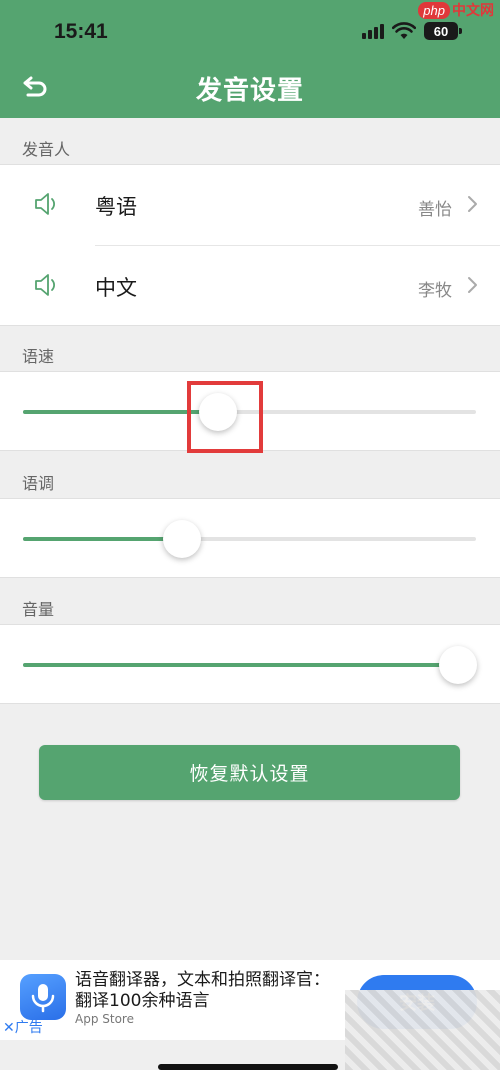 The width and height of the screenshot is (500, 1070). Describe the element at coordinates (225, 417) in the screenshot. I see `highlight-annotation` at that location.